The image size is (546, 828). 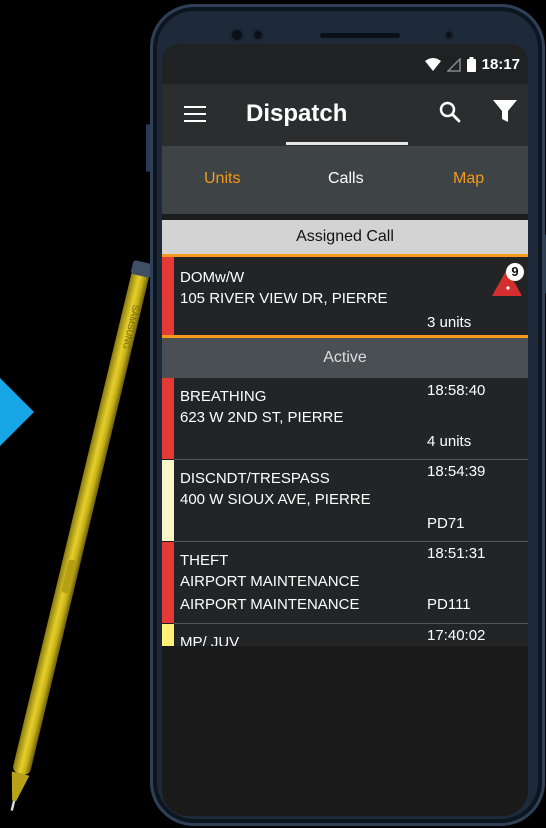 I want to click on call-type: MP/ JUV, so click(x=210, y=640).